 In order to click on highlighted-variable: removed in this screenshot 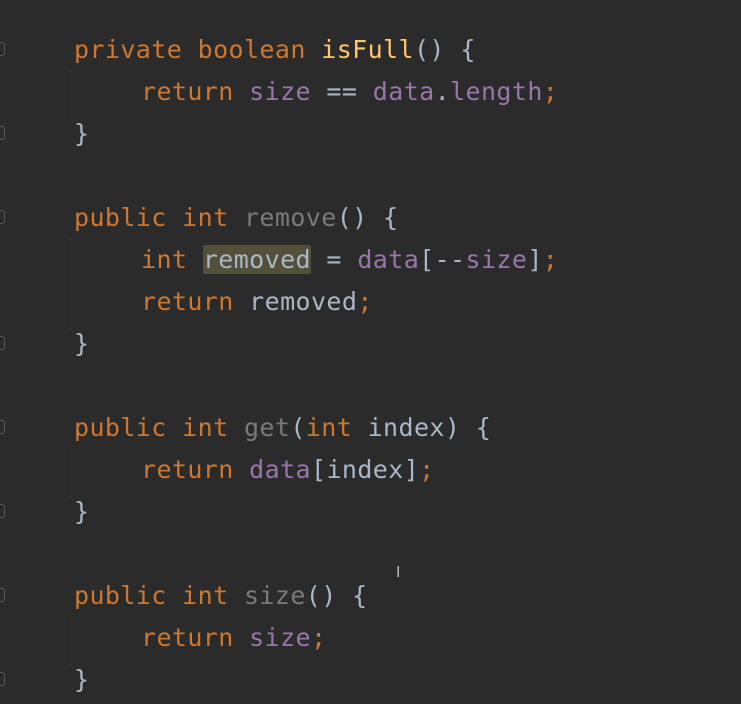, I will do `click(256, 259)`.